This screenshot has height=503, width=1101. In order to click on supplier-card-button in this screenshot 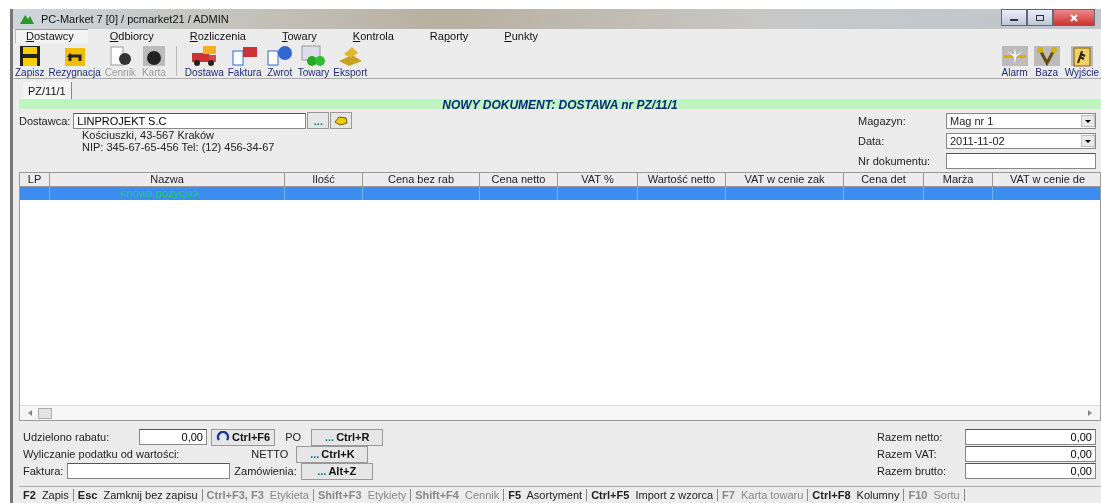, I will do `click(341, 120)`.